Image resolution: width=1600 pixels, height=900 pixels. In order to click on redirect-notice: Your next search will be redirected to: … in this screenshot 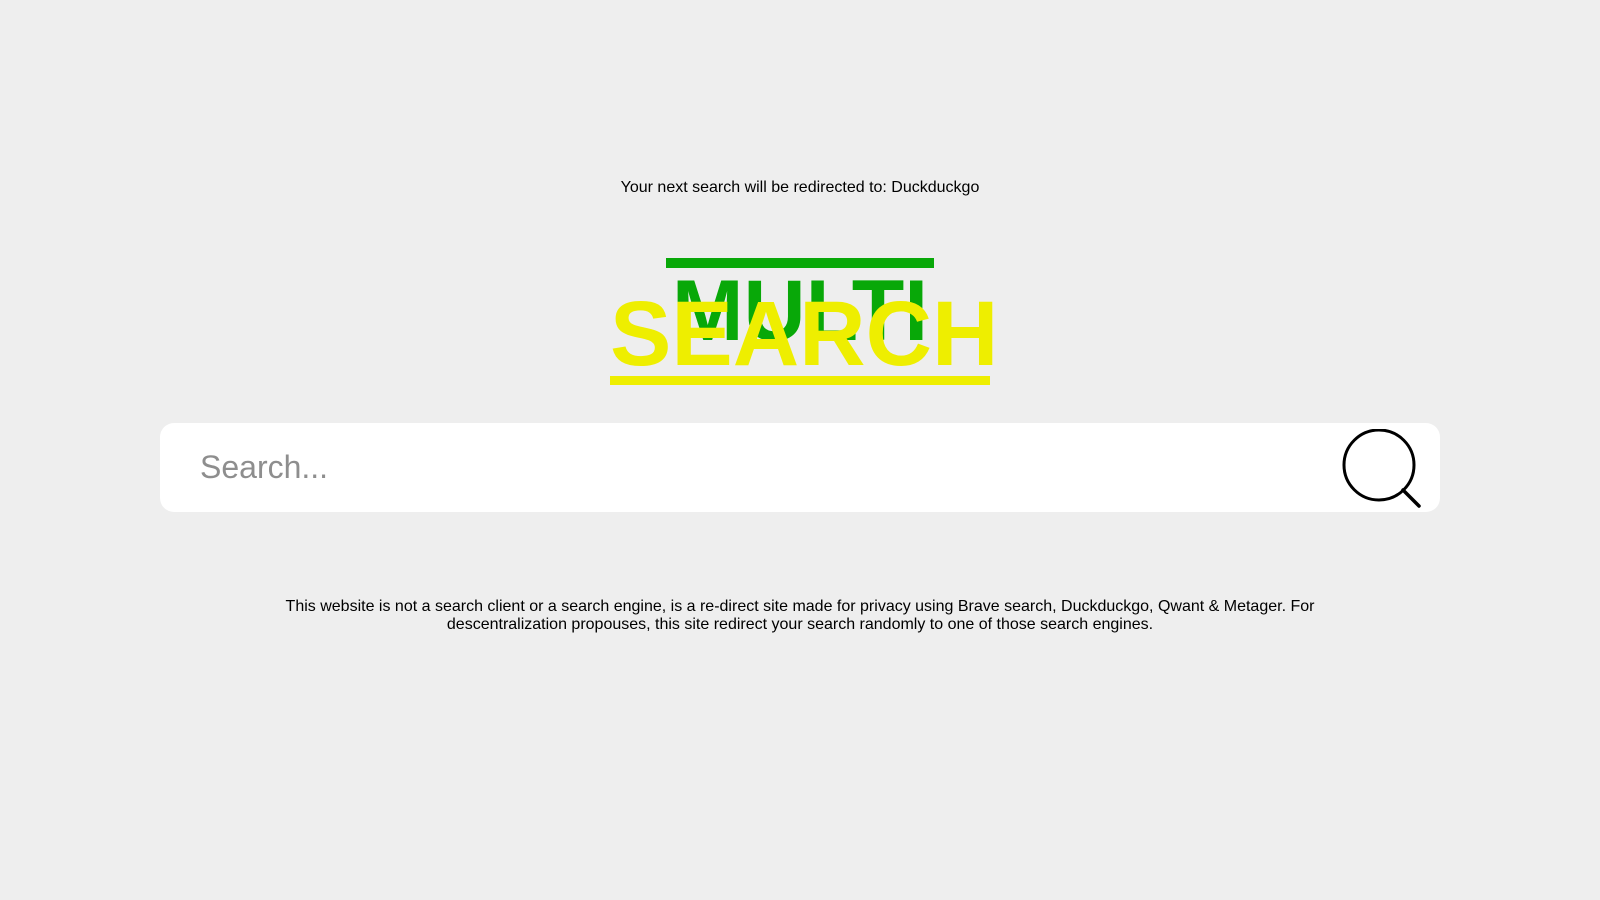, I will do `click(800, 187)`.